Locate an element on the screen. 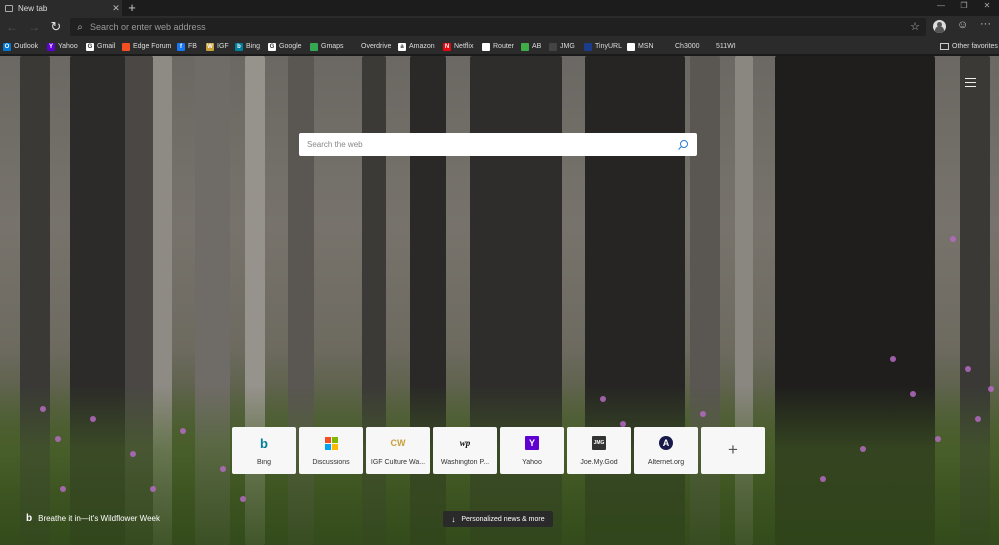 The width and height of the screenshot is (999, 545). favorite-gmail: G Gmail is located at coordinates (100, 46).